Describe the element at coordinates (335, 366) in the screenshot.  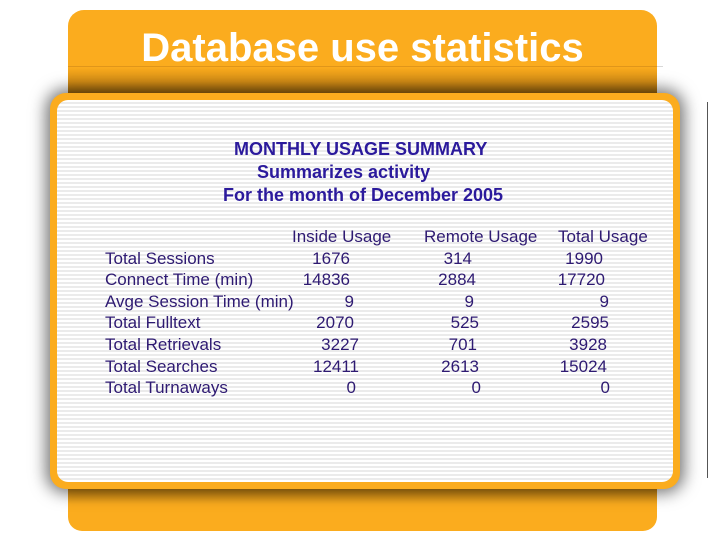
I see `inside-value: 12411` at that location.